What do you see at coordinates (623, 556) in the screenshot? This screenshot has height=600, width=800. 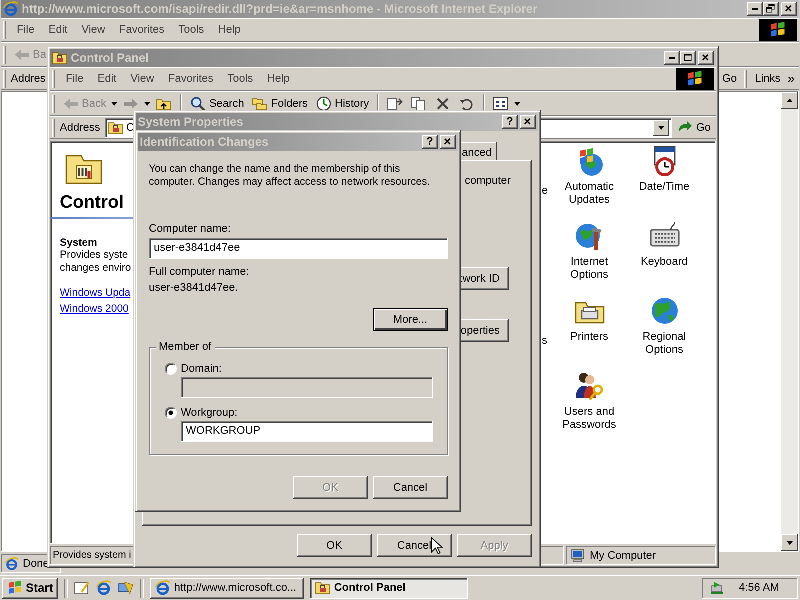 I see `zone-text: My Computer` at bounding box center [623, 556].